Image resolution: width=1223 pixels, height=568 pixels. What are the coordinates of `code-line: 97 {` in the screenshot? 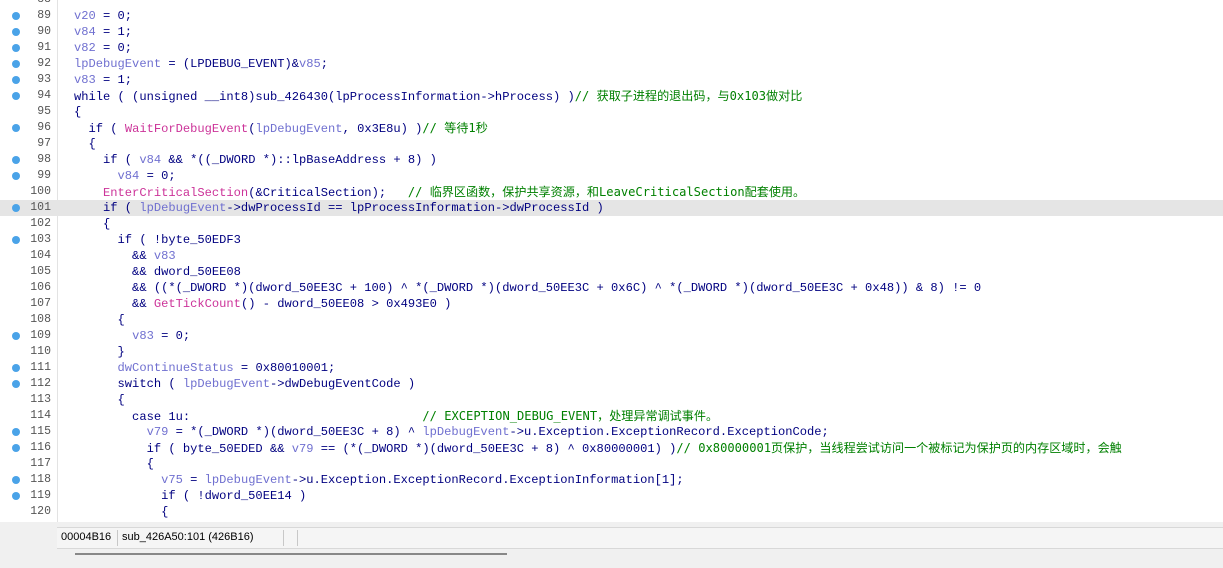 It's located at (611, 144).